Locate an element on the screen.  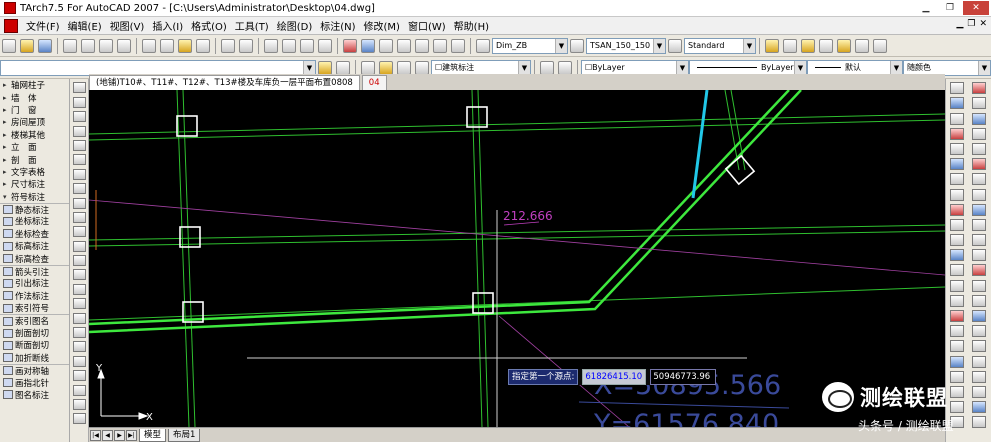
properties-icon is located at coordinates (350, 45).